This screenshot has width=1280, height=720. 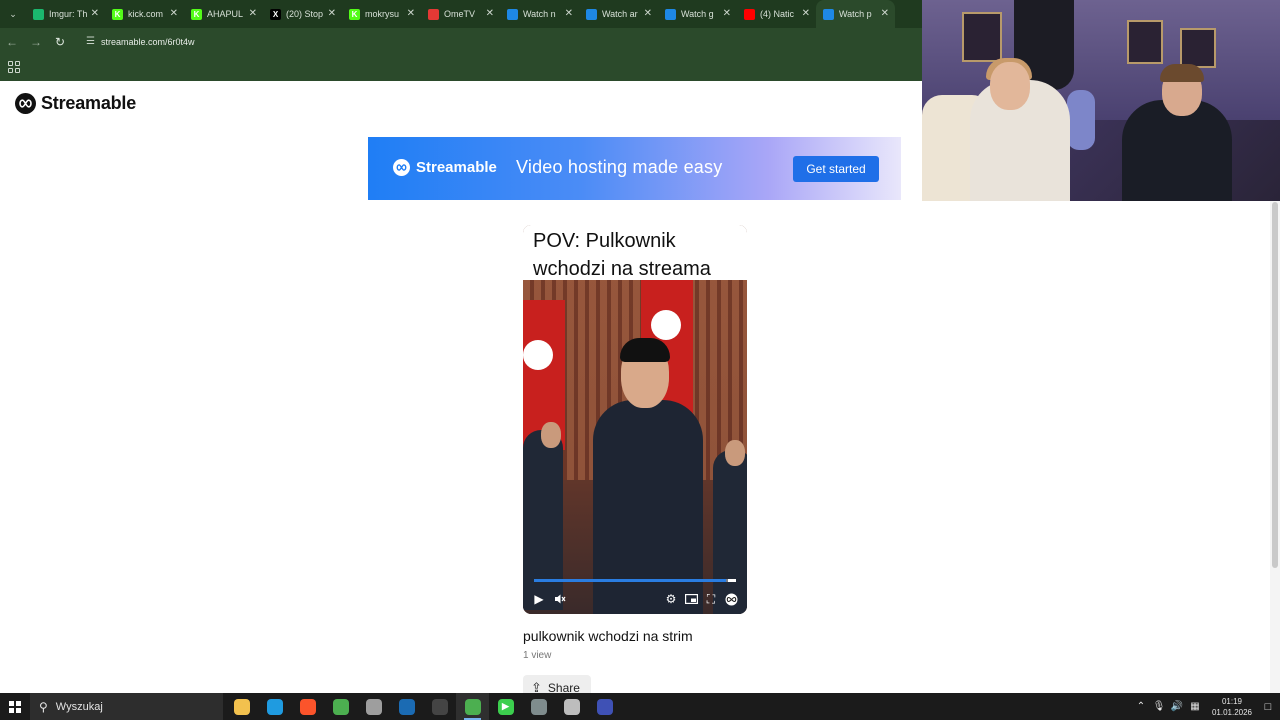 I want to click on taskbar-app-app-green, so click(x=472, y=706).